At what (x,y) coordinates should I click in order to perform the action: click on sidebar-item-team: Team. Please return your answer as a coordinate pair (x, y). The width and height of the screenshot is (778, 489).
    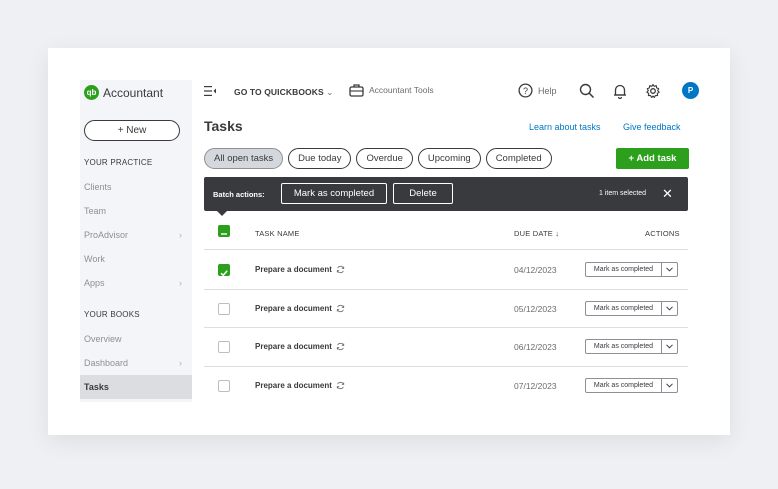
    Looking at the image, I should click on (136, 211).